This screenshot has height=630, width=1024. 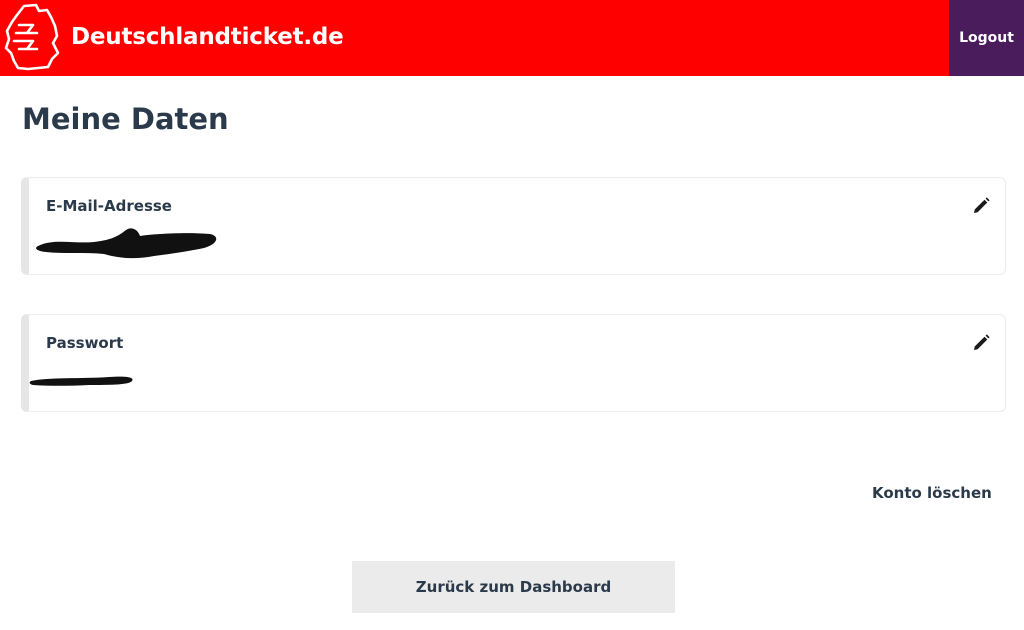 What do you see at coordinates (986, 38) in the screenshot?
I see `logout-button: Logout` at bounding box center [986, 38].